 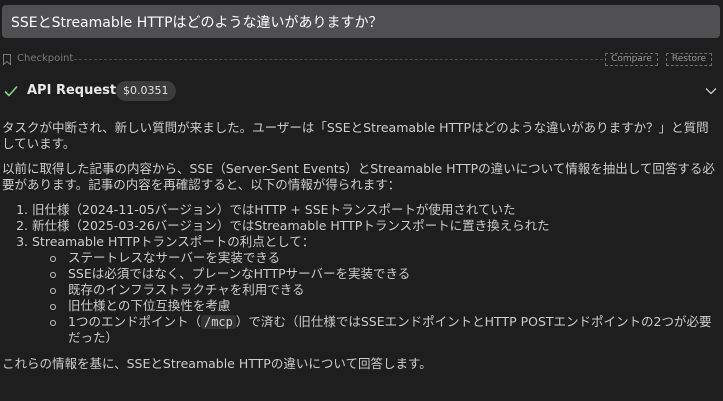 What do you see at coordinates (7, 59) in the screenshot?
I see `bookmark-icon` at bounding box center [7, 59].